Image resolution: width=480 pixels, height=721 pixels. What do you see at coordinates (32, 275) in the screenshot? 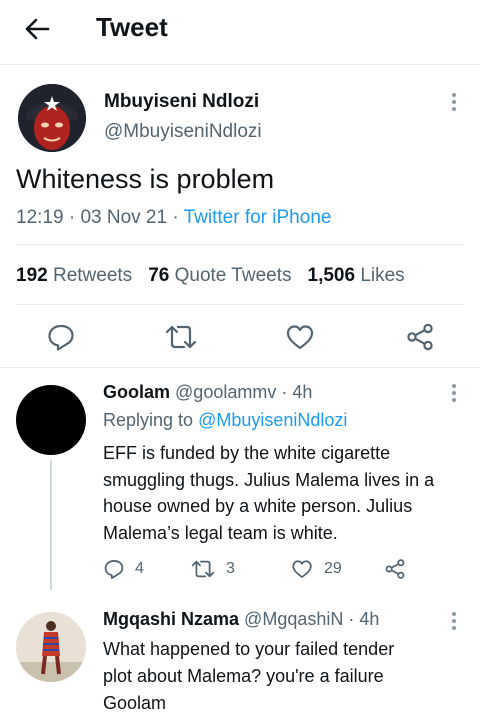
I see `retweets-count: 192` at bounding box center [32, 275].